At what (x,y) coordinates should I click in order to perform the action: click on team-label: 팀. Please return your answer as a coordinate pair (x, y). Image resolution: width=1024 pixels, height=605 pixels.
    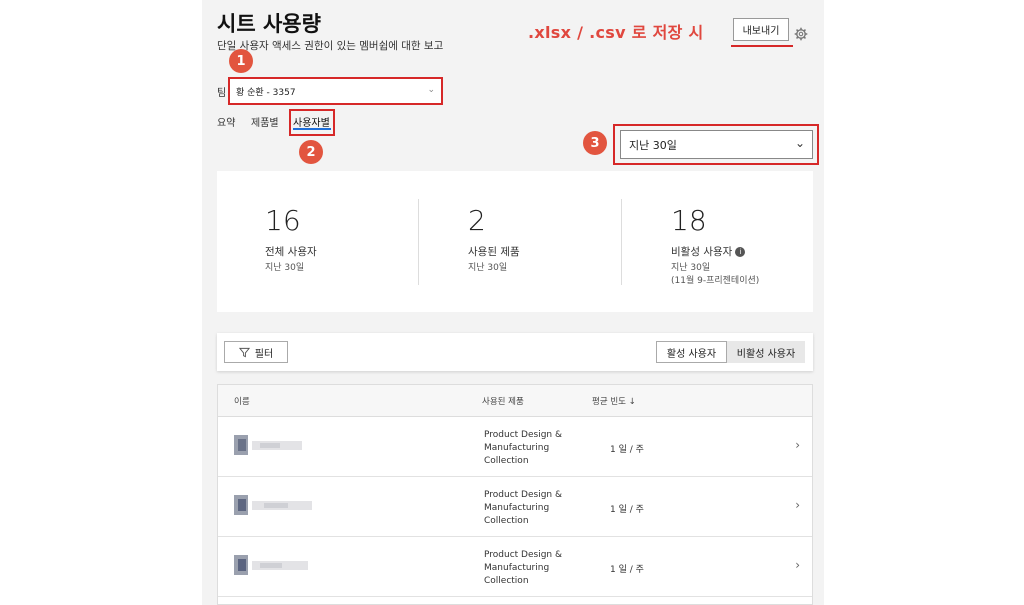
    Looking at the image, I should click on (222, 93).